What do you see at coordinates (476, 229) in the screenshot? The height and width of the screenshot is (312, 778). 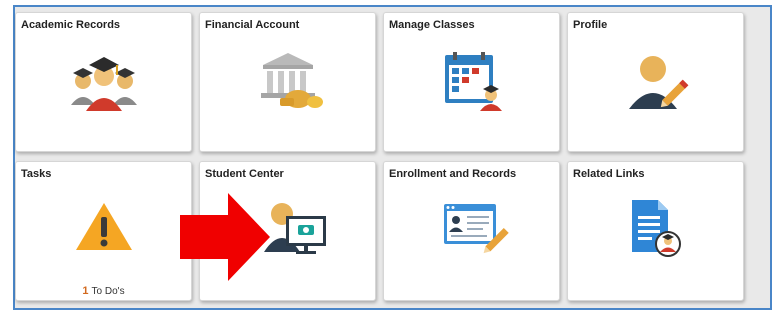 I see `id-card-icon` at bounding box center [476, 229].